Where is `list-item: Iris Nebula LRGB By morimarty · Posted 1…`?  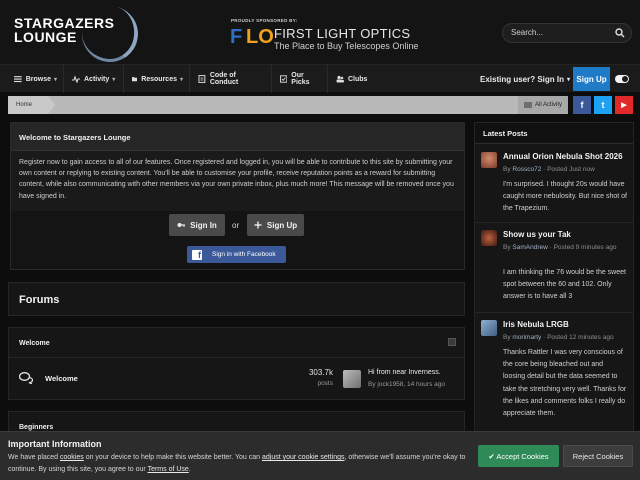 list-item: Iris Nebula LRGB By morimarty · Posted 1… is located at coordinates (554, 372).